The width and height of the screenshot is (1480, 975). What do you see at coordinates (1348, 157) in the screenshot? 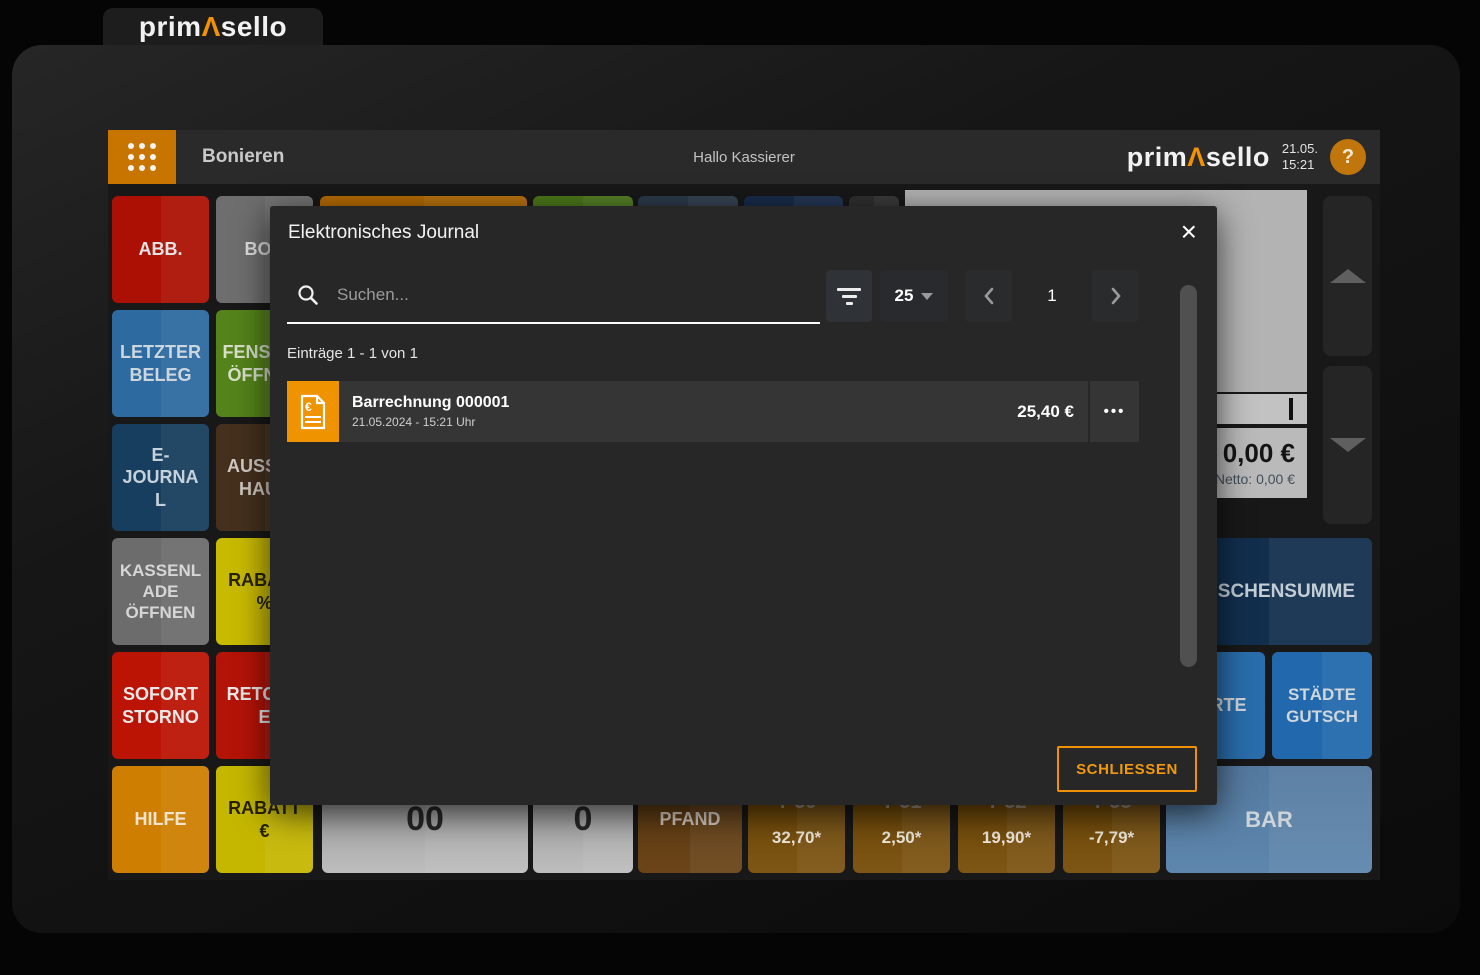
I see `help-button: ?` at bounding box center [1348, 157].